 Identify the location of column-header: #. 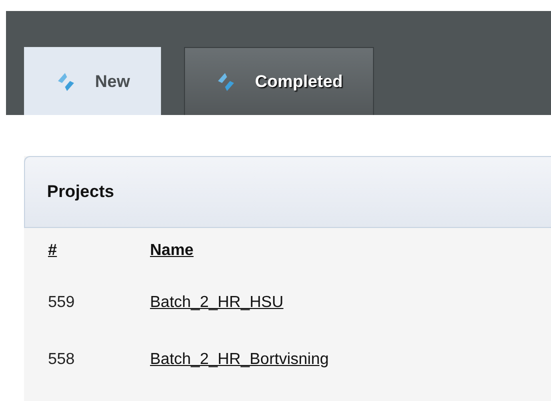
(52, 251).